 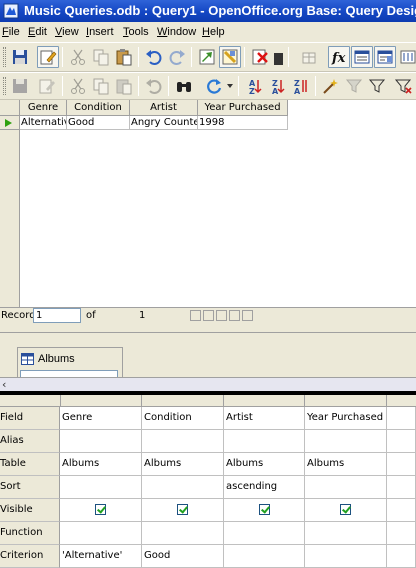 What do you see at coordinates (278, 86) in the screenshot?
I see `sort-descending-icon: ZA` at bounding box center [278, 86].